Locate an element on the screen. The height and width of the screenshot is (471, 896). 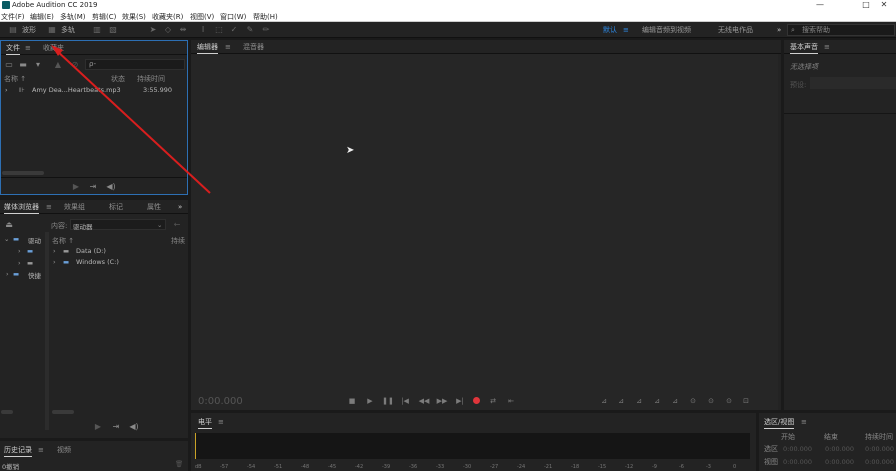
annotation-arrow is located at coordinates (131, 119).